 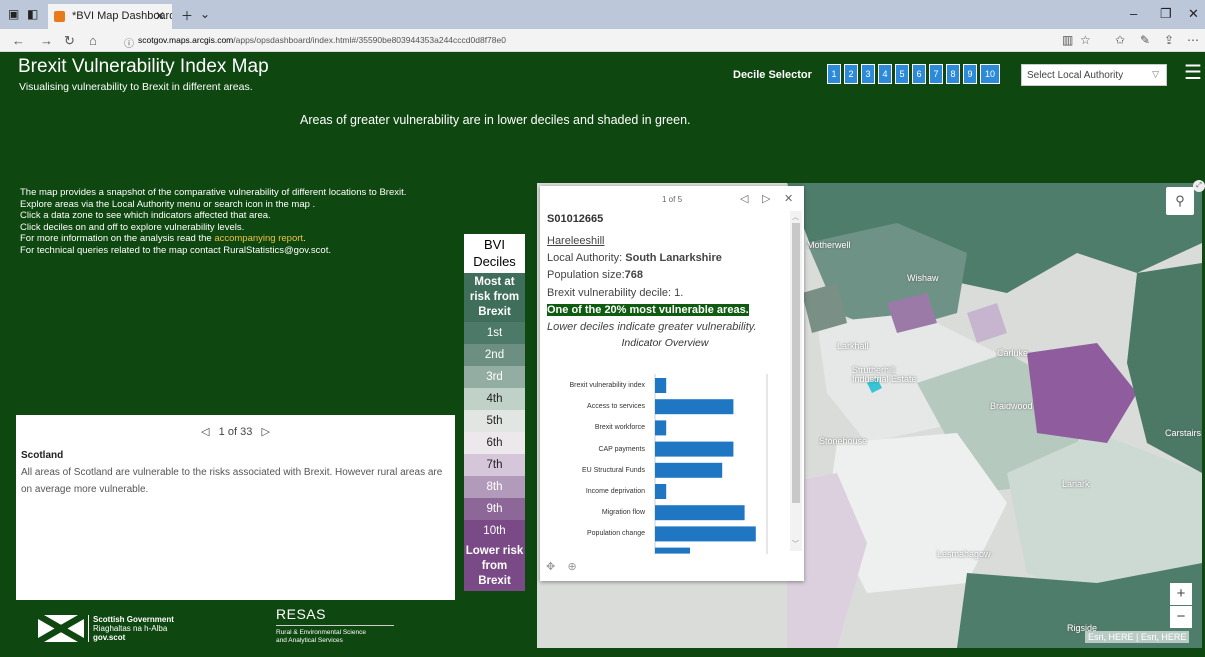 What do you see at coordinates (129, 42) in the screenshot?
I see `site-info-icon: ⓘ` at bounding box center [129, 42].